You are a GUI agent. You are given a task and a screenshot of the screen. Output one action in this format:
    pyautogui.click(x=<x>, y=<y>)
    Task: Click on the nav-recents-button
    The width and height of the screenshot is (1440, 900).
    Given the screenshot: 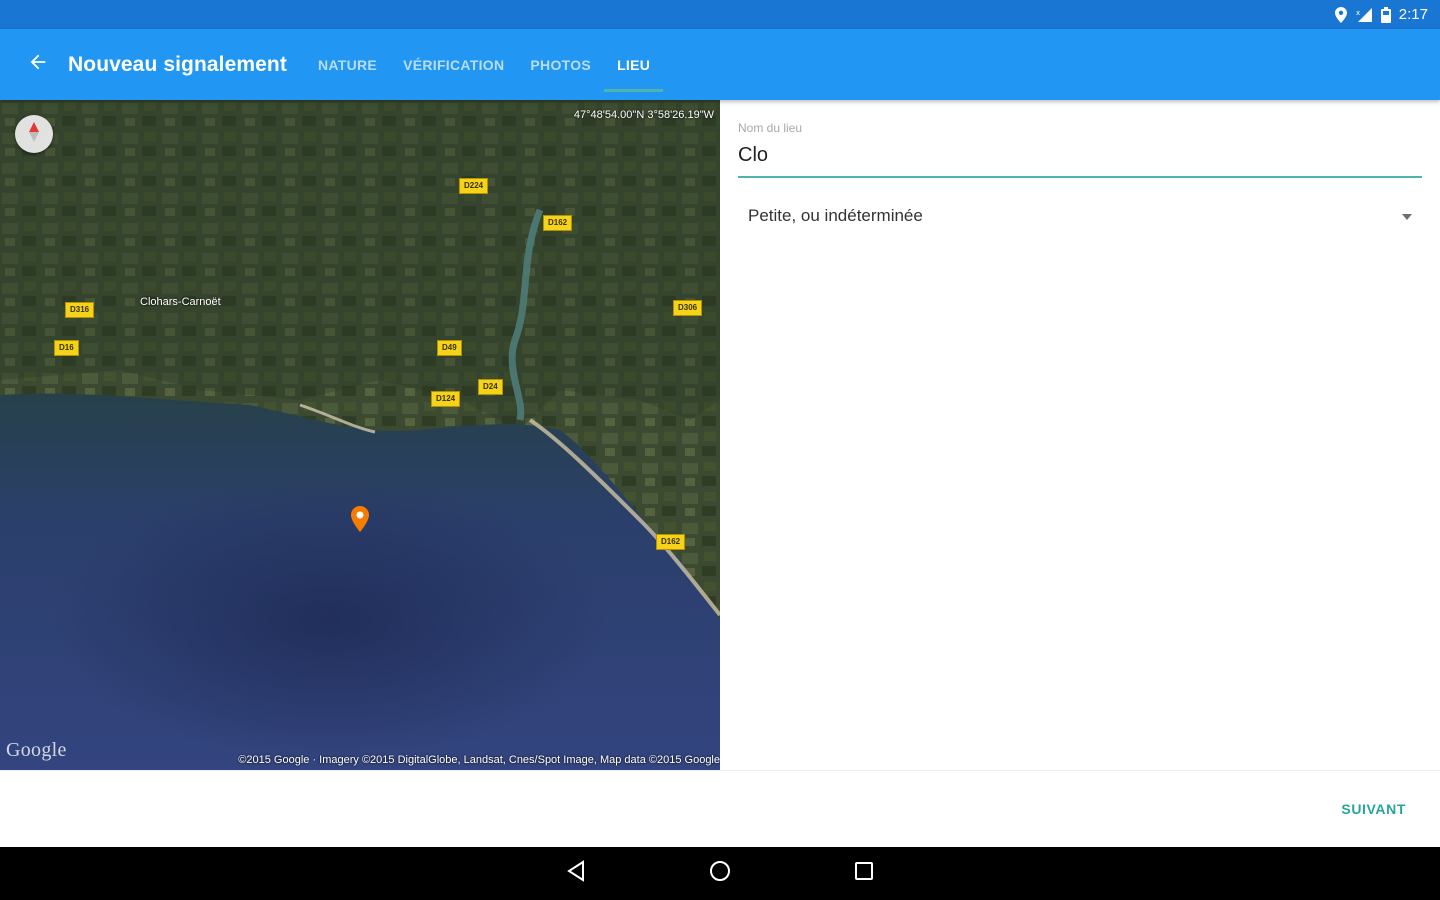 What is the action you would take?
    pyautogui.click(x=864, y=874)
    